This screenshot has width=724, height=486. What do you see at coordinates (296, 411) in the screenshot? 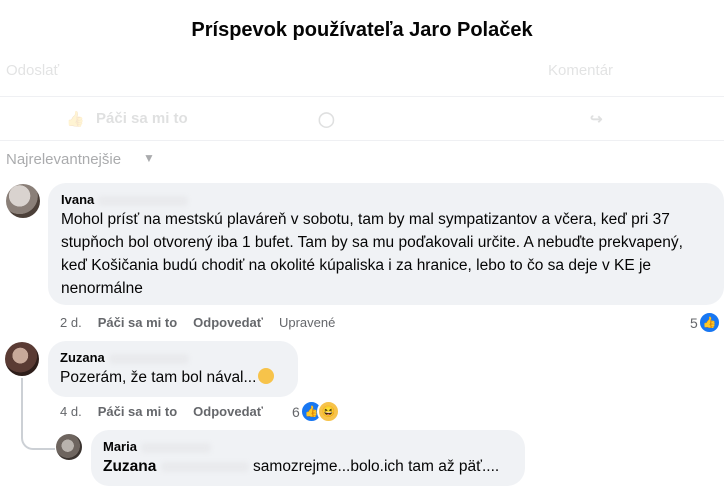
I see `reaction-number: 6` at bounding box center [296, 411].